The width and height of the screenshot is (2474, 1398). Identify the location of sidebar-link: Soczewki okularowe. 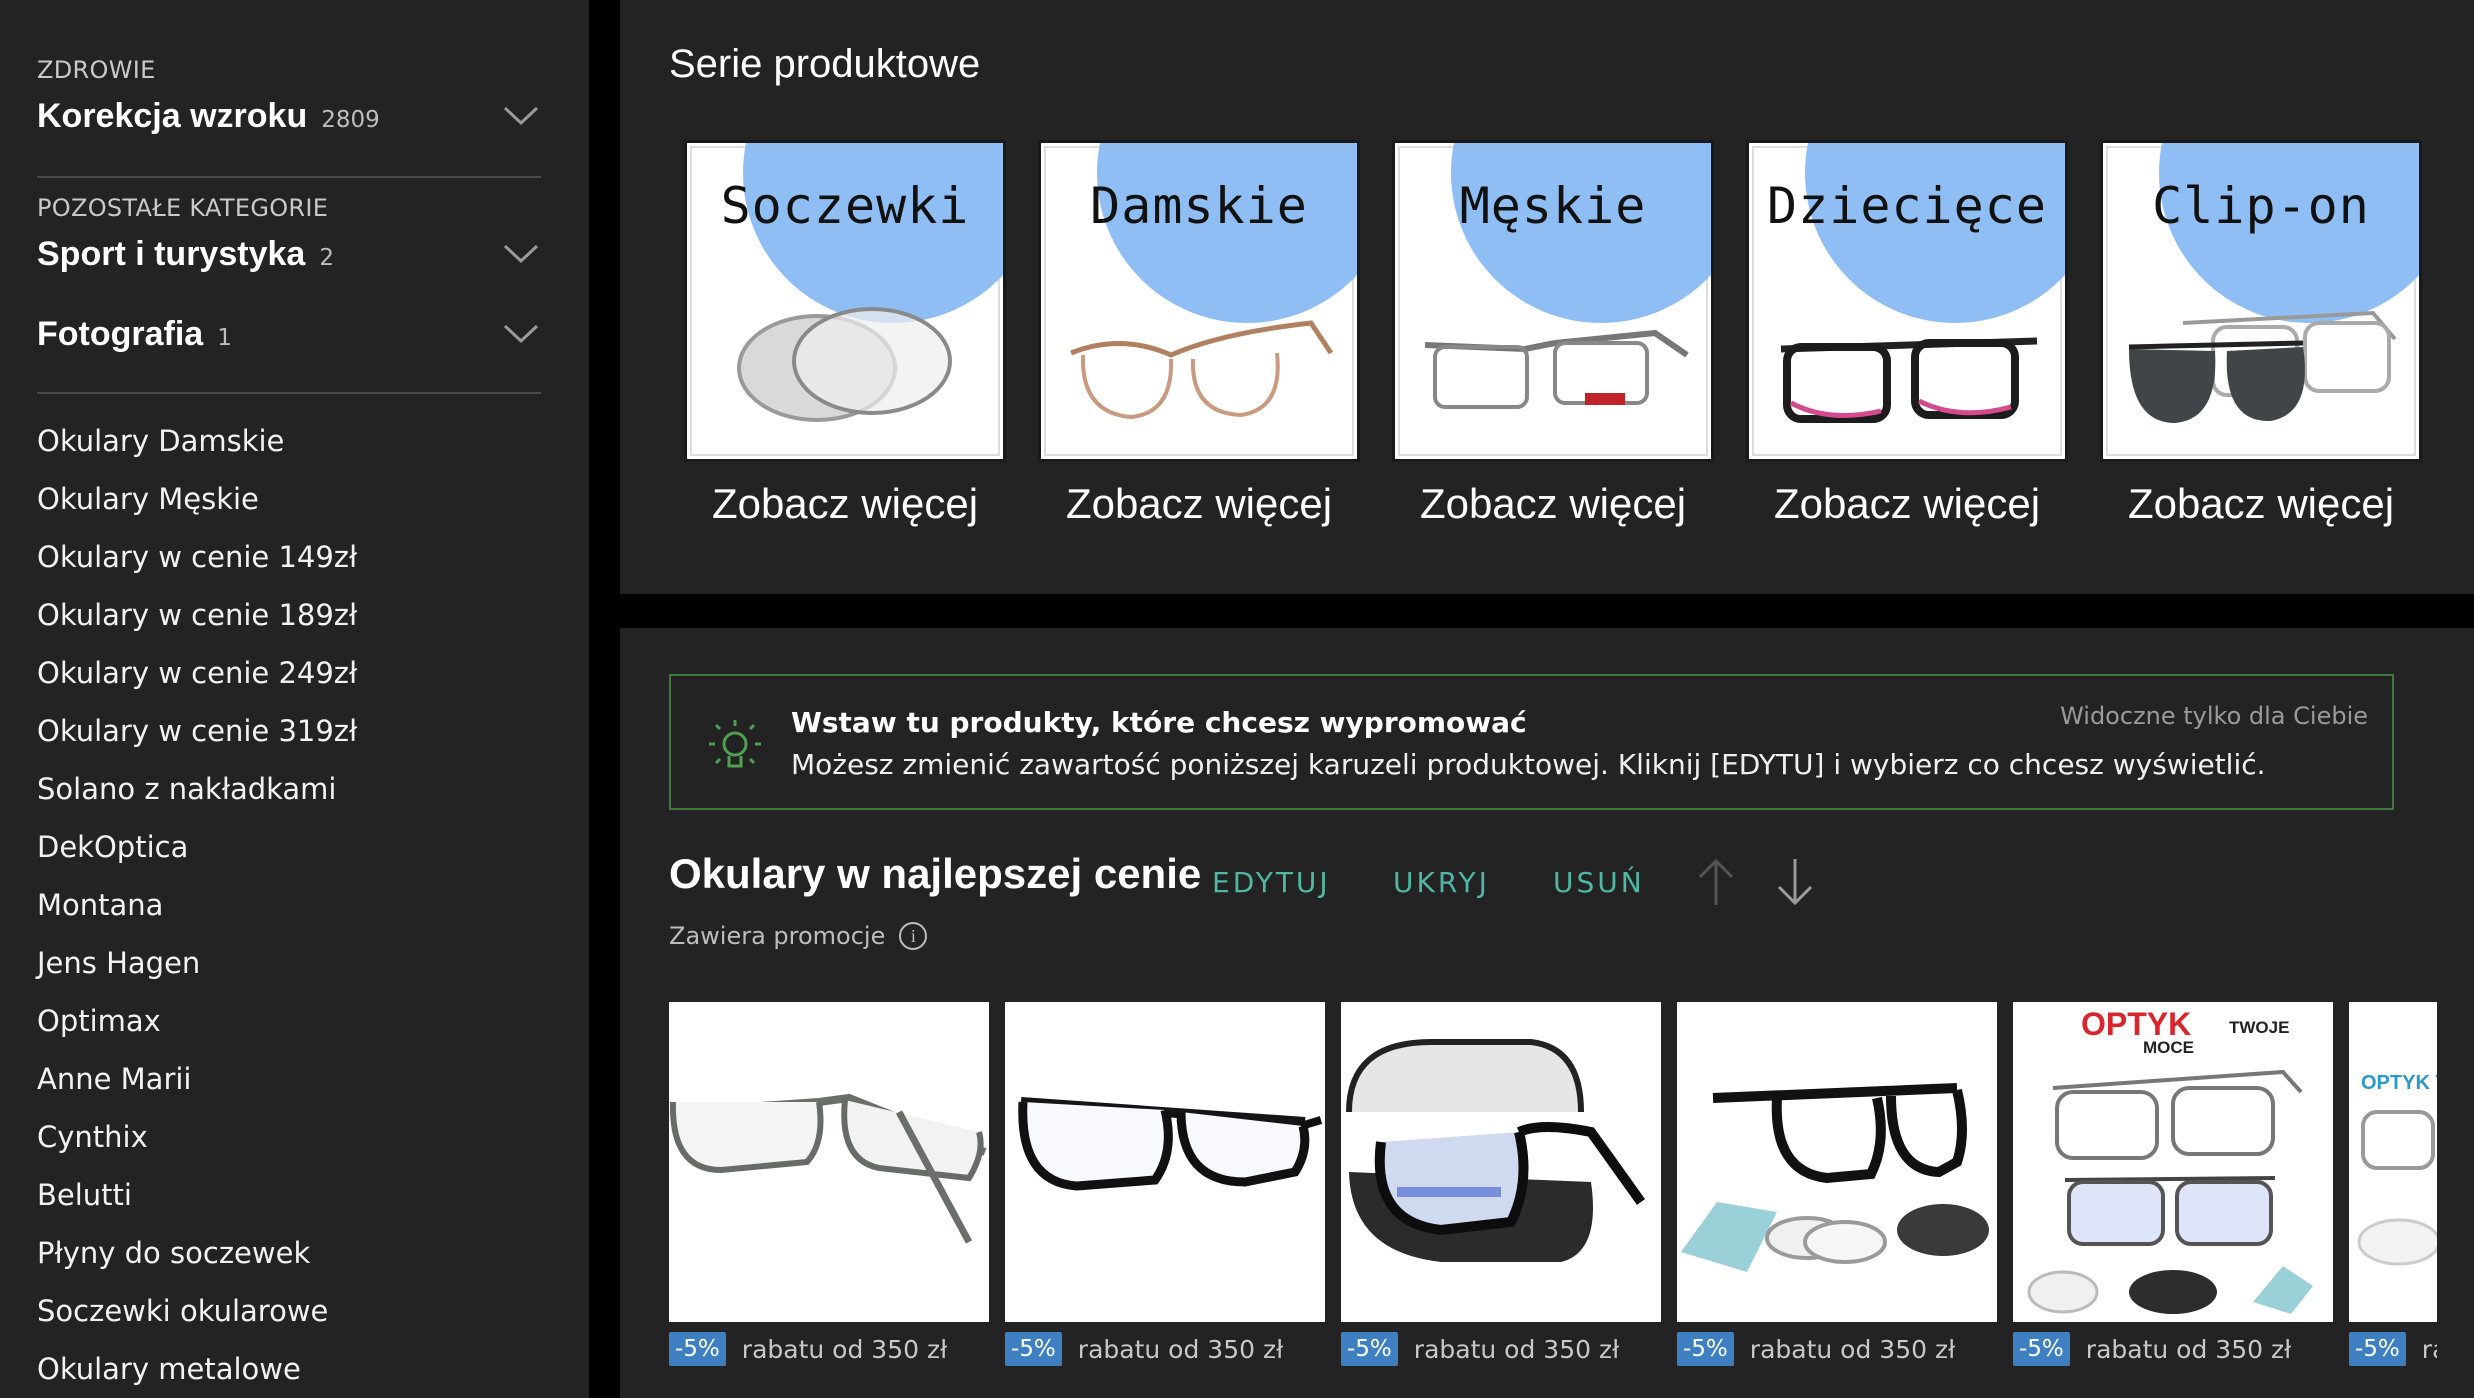
(289, 1319).